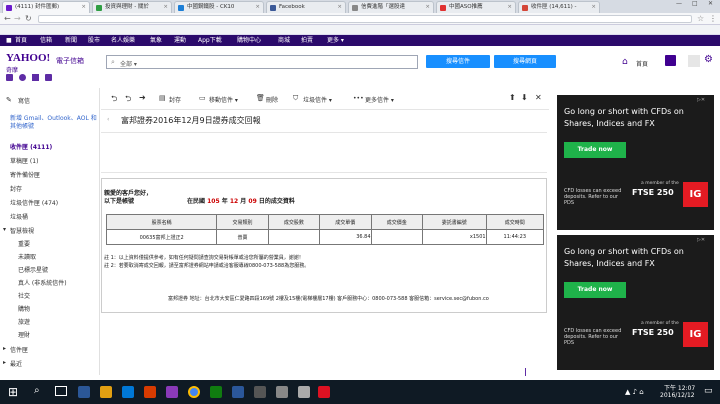 The height and width of the screenshot is (404, 720). Describe the element at coordinates (17, 18) in the screenshot. I see `forward-icon: →` at that location.